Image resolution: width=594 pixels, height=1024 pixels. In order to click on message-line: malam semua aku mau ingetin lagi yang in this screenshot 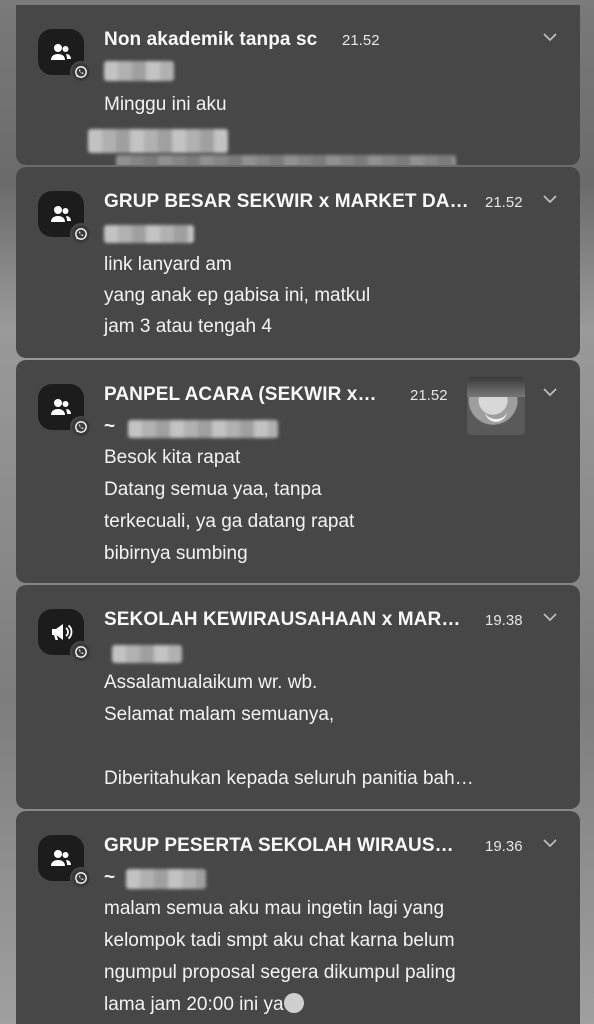, I will do `click(274, 908)`.